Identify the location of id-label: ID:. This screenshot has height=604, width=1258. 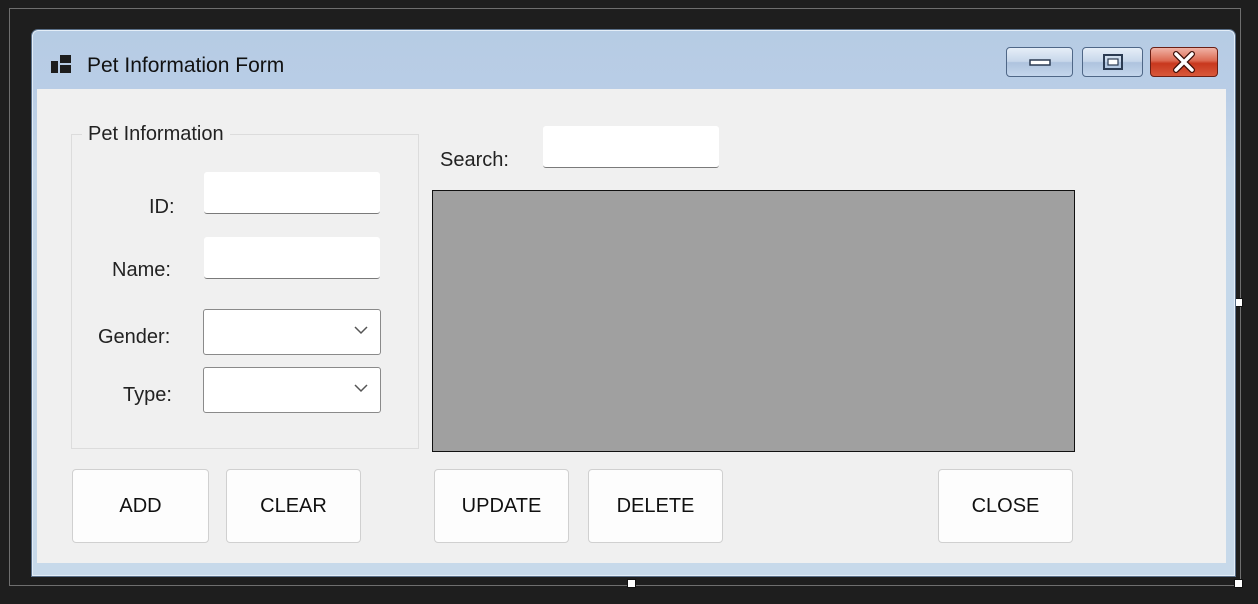
(162, 207).